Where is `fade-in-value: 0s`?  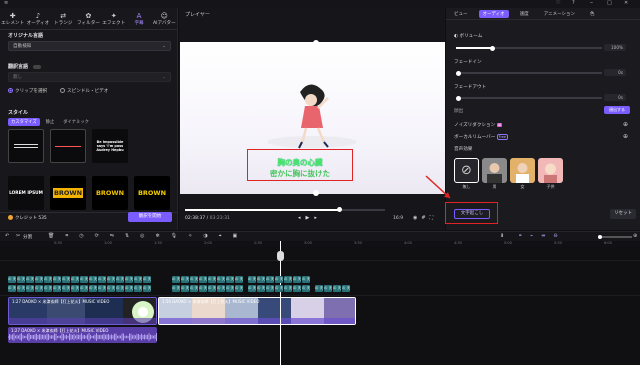
fade-in-value: 0s is located at coordinates (615, 72).